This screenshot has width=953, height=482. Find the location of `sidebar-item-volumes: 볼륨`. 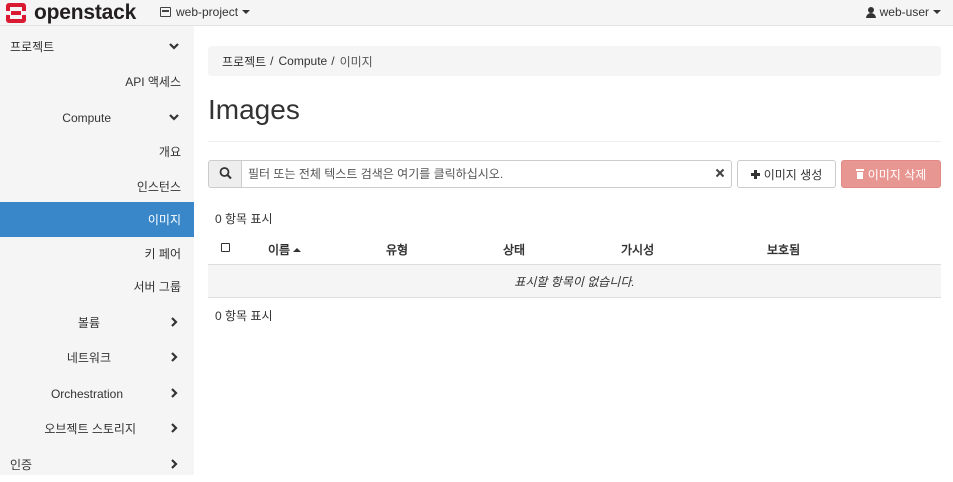

sidebar-item-volumes: 볼륨 is located at coordinates (97, 322).